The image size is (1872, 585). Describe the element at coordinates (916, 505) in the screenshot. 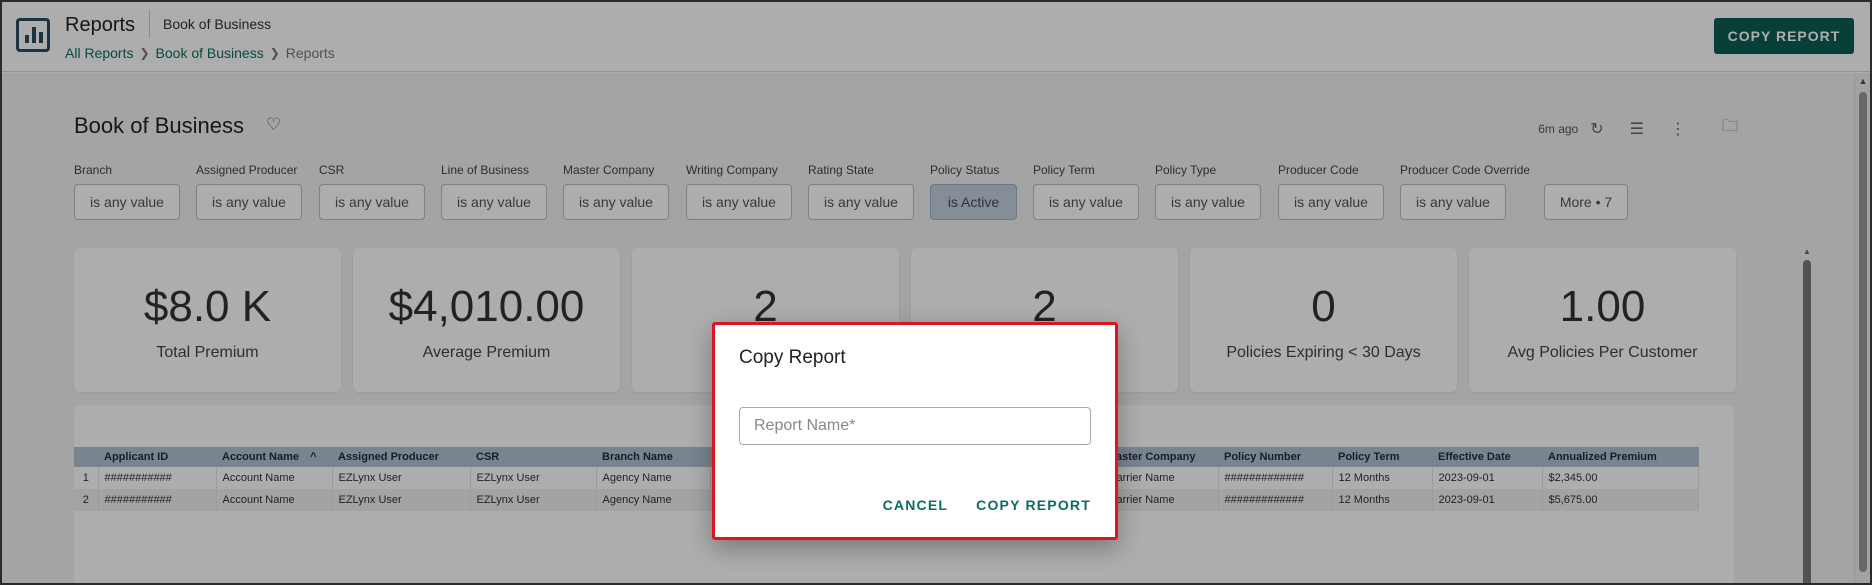

I see `cancel-button: CANCEL` at that location.